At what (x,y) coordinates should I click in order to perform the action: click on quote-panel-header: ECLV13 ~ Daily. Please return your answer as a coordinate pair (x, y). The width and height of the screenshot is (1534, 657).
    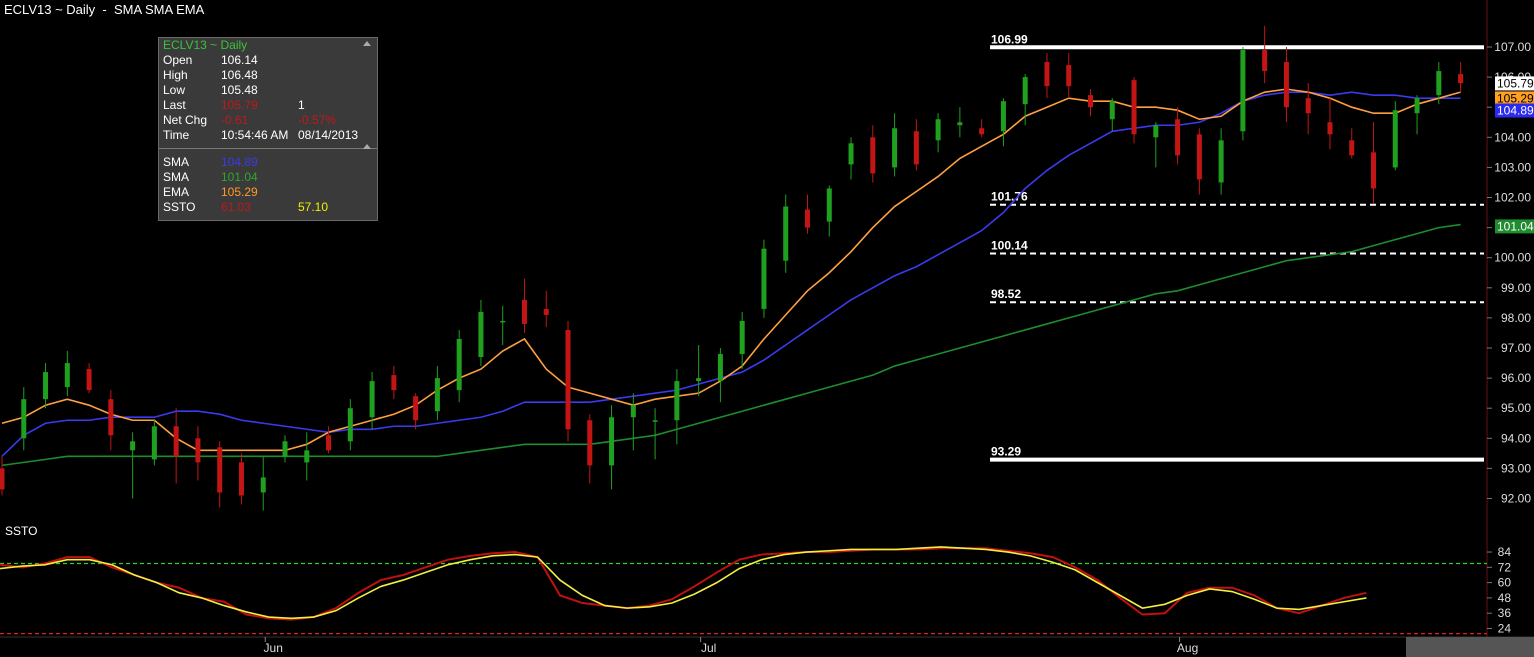
    Looking at the image, I should click on (268, 45).